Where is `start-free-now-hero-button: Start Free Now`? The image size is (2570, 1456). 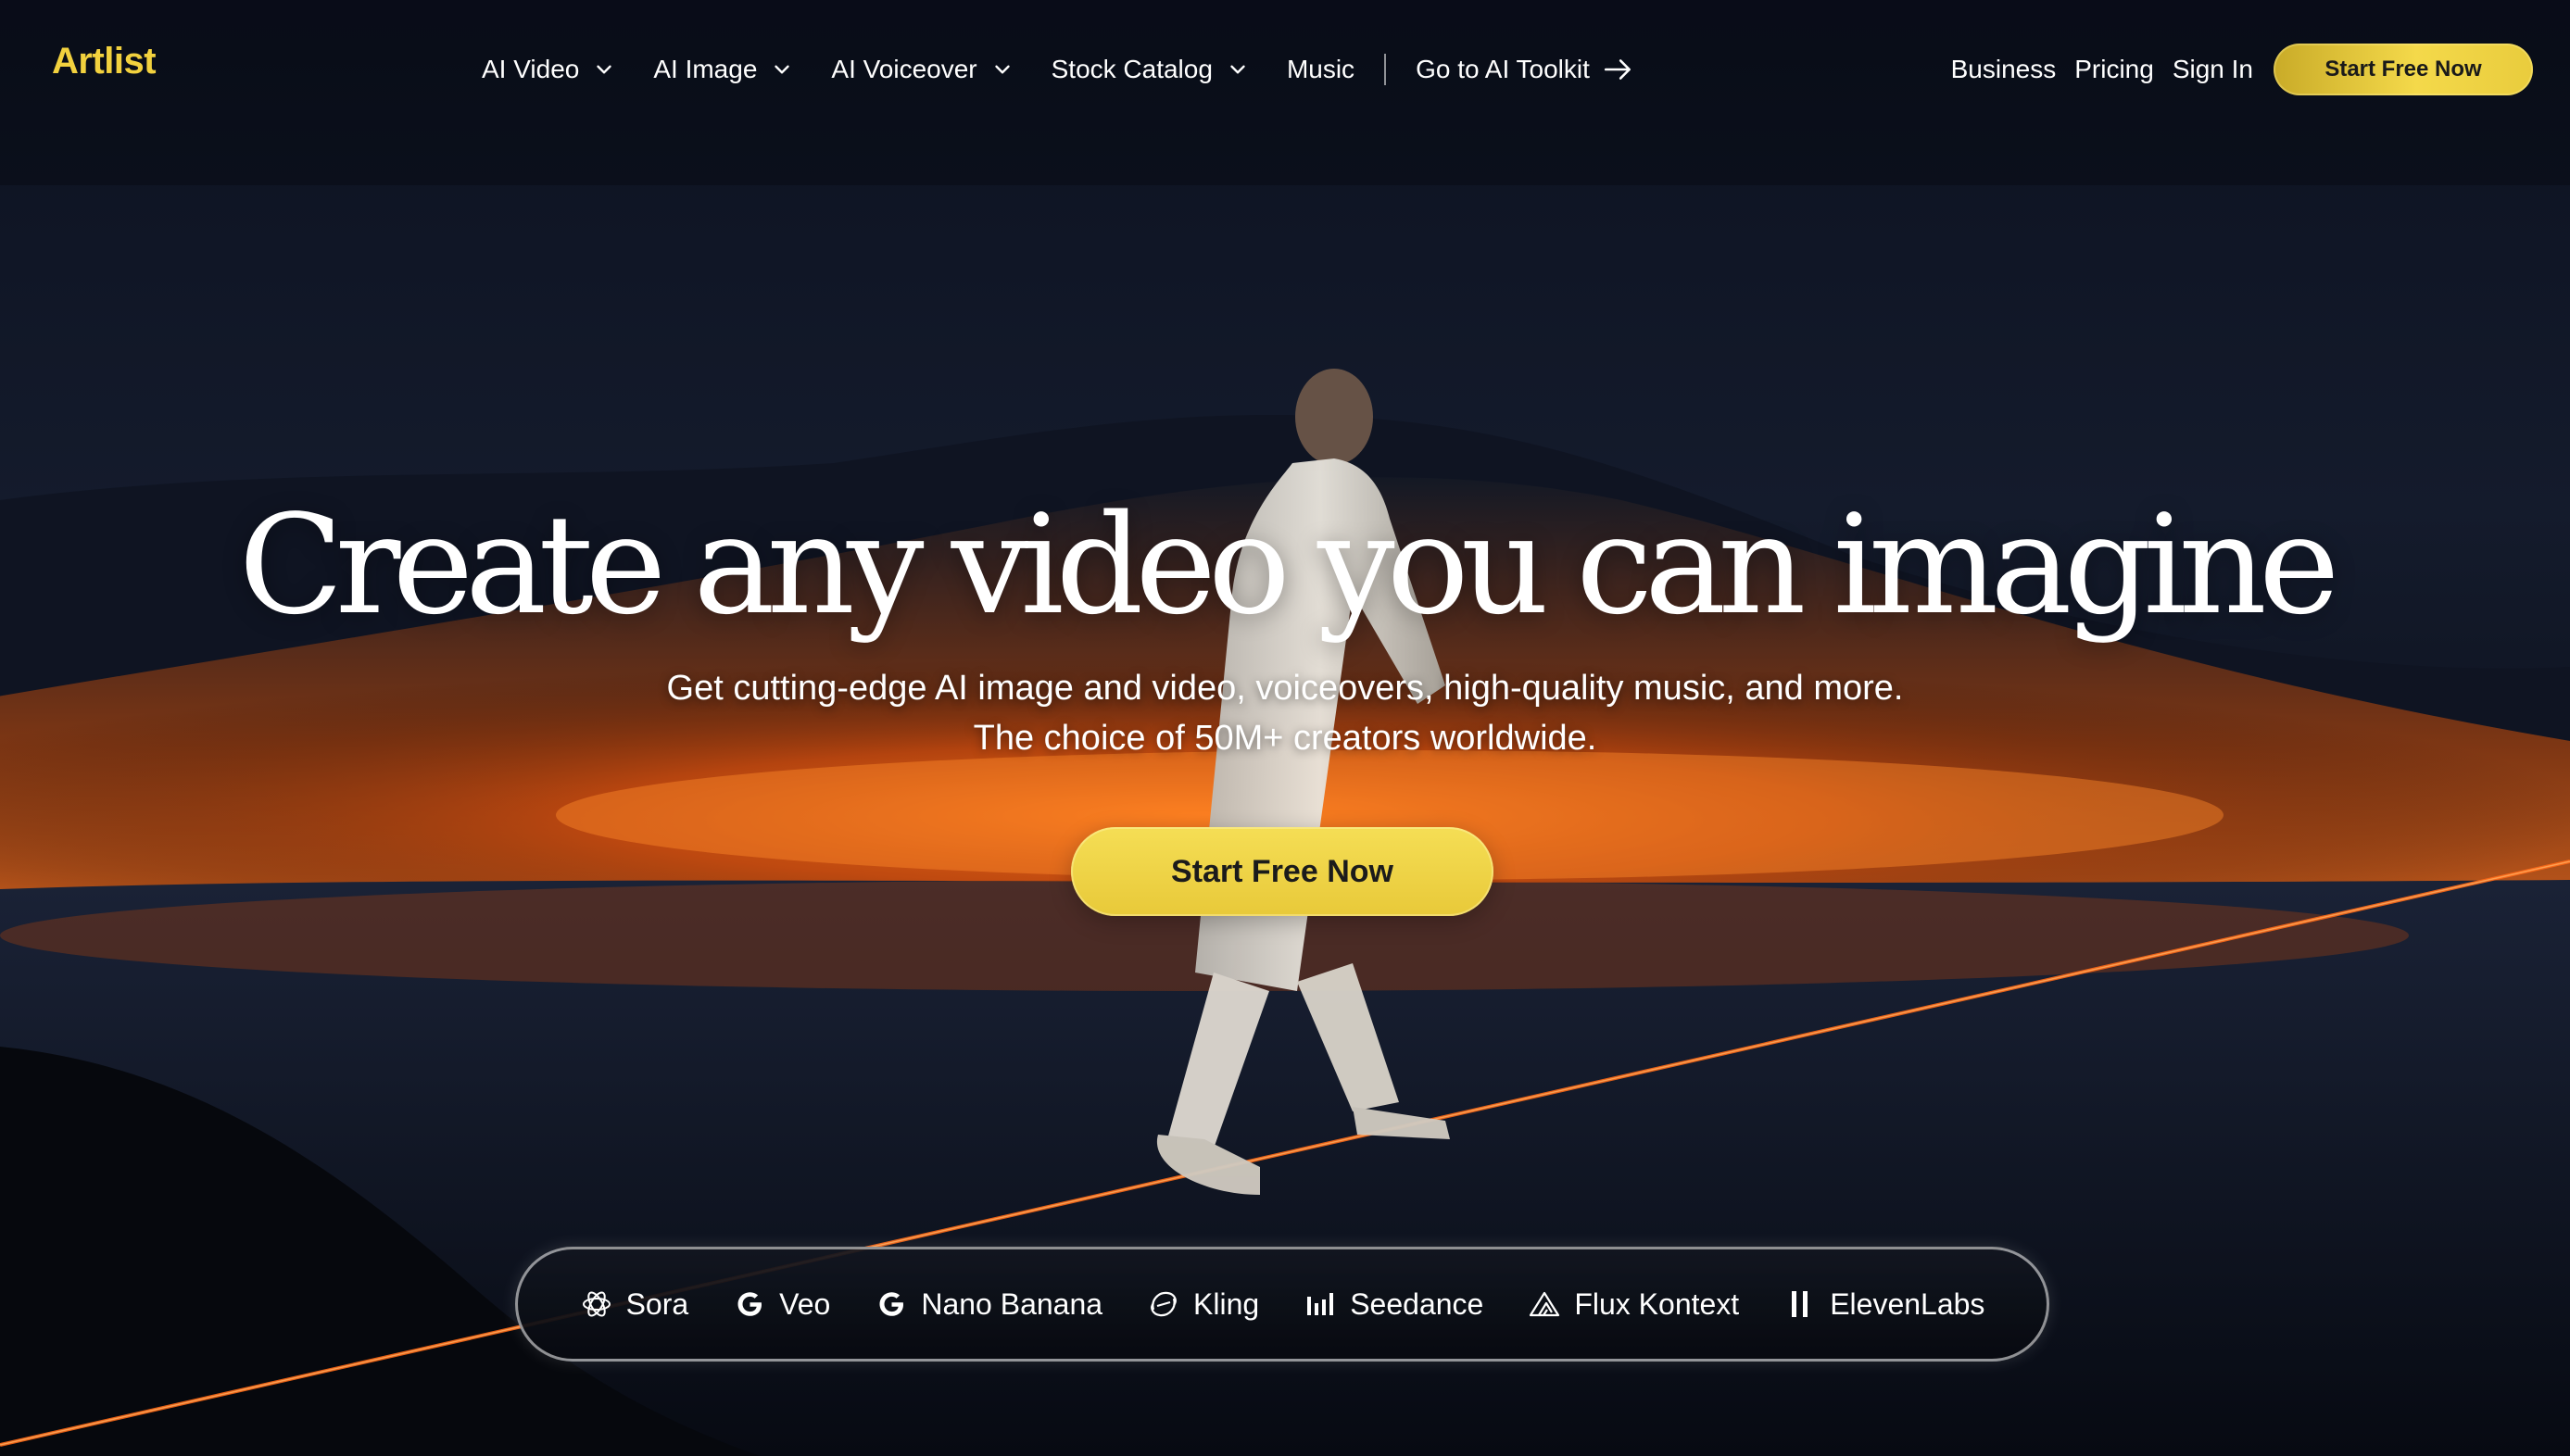 start-free-now-hero-button: Start Free Now is located at coordinates (1282, 871).